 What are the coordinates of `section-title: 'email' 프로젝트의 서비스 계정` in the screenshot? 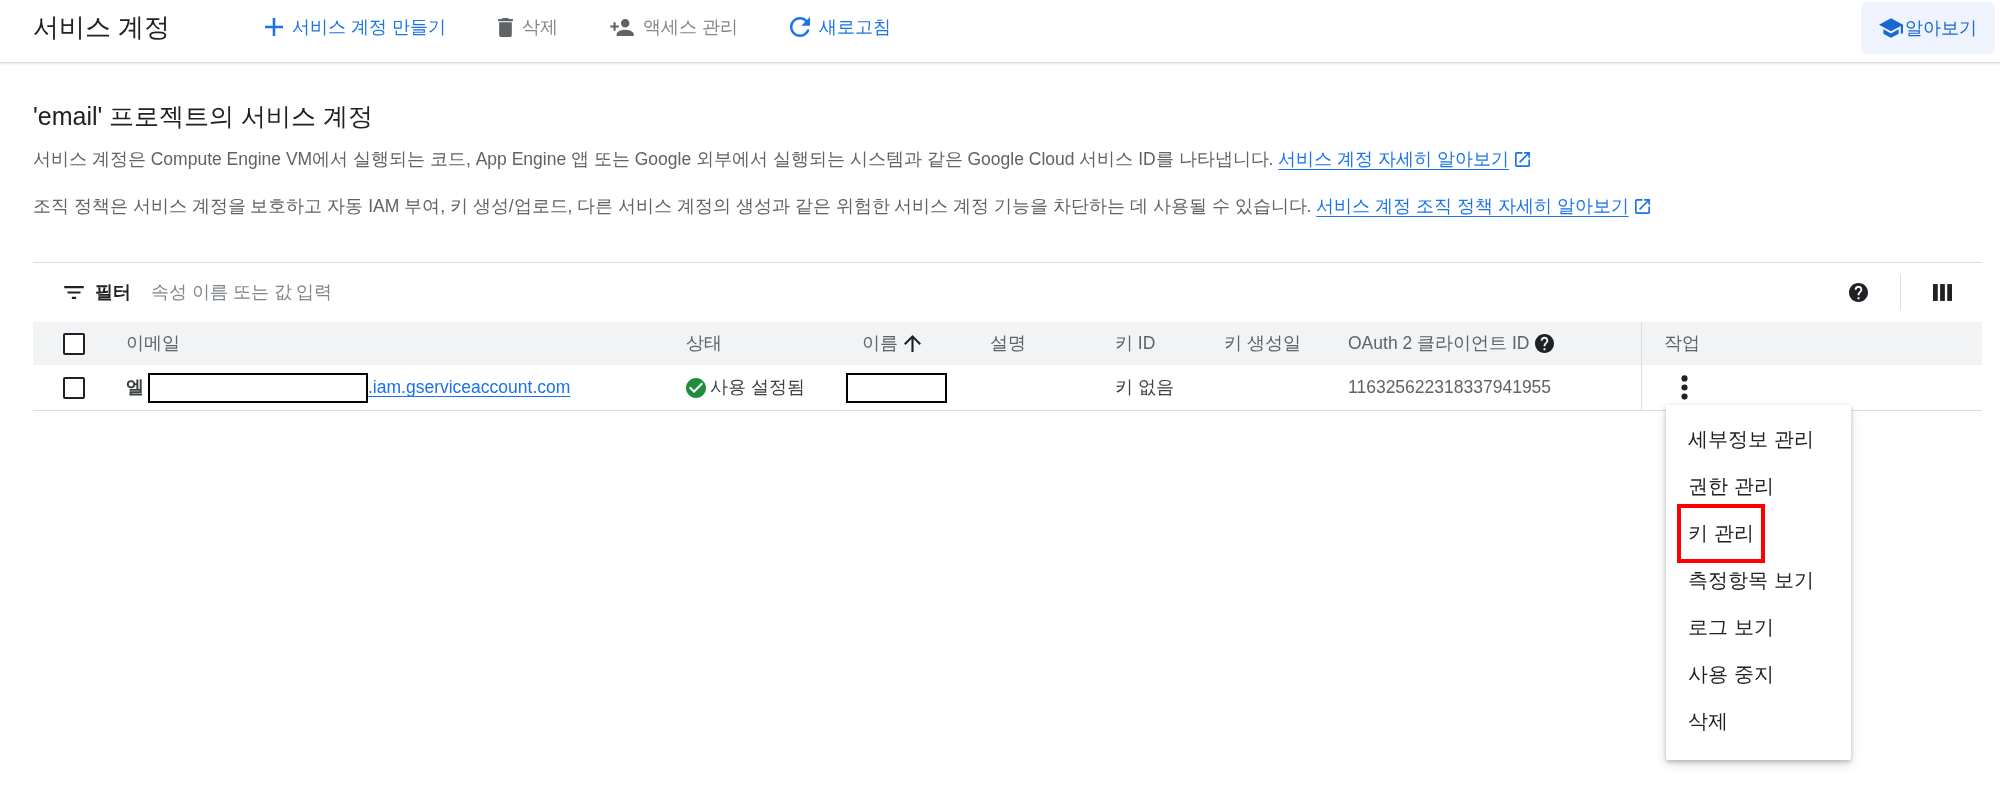 It's located at (204, 116).